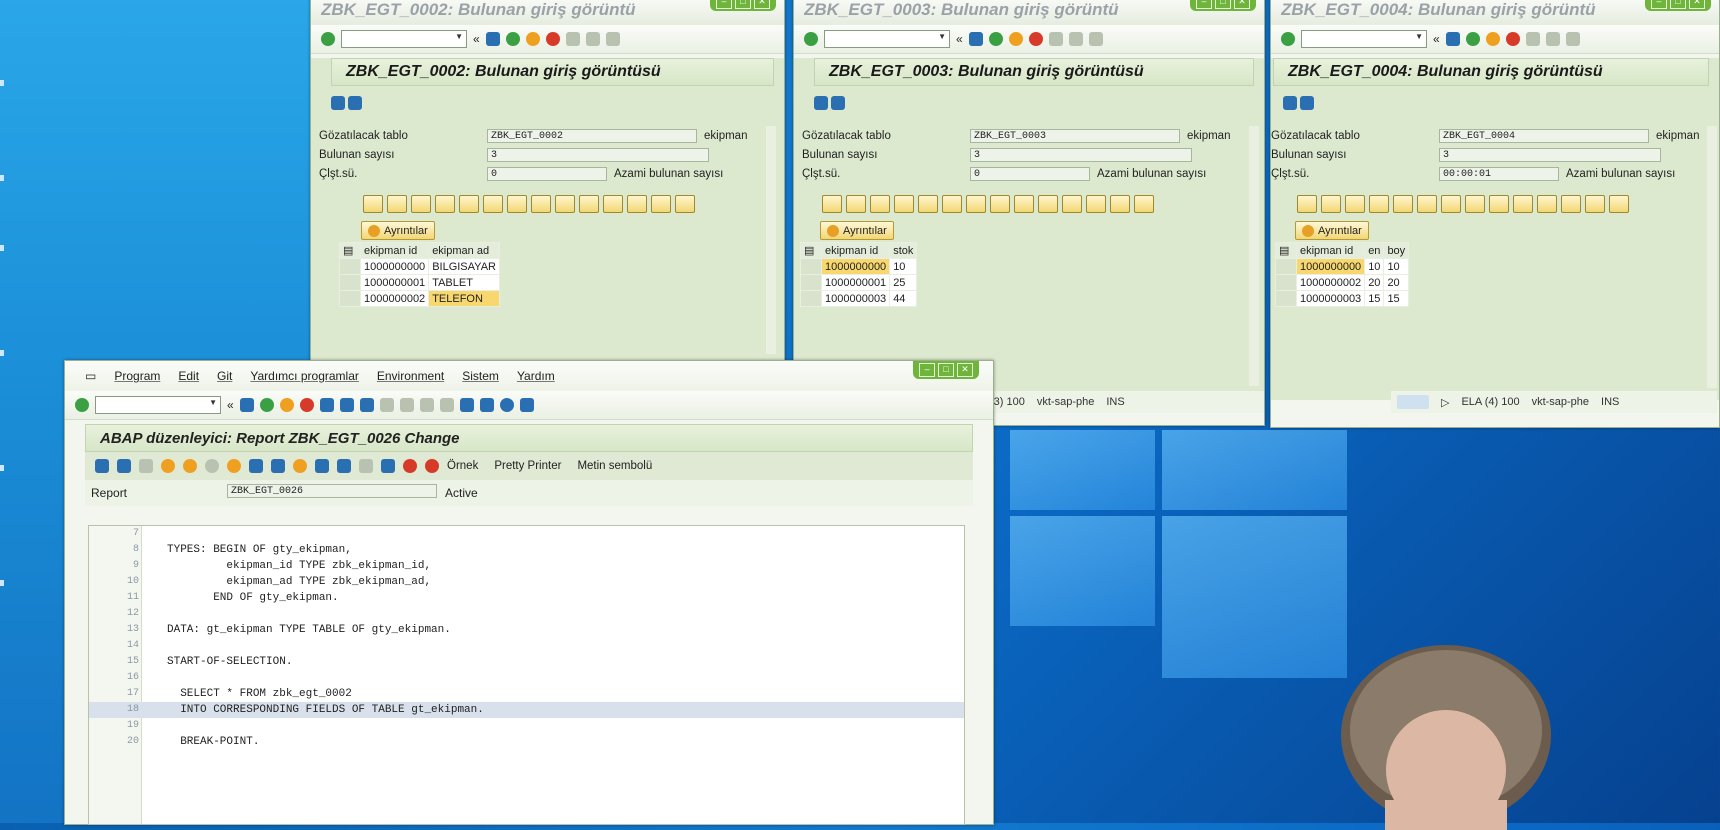 This screenshot has height=830, width=1720. What do you see at coordinates (462, 466) in the screenshot?
I see `pattern-button: Örnek` at bounding box center [462, 466].